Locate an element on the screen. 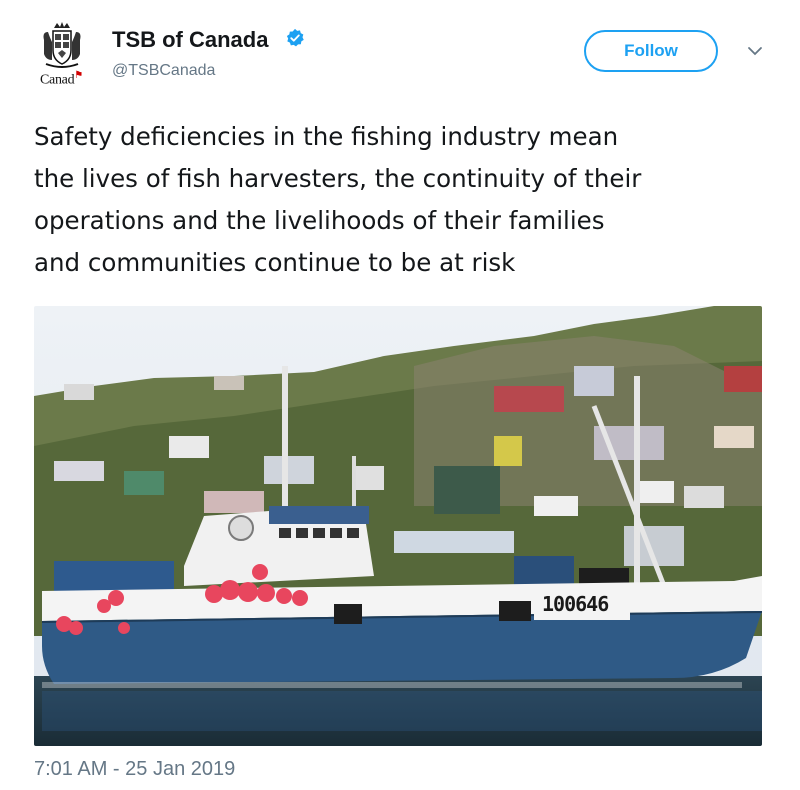 This screenshot has width=800, height=790. hull-number: 100646 is located at coordinates (575, 604).